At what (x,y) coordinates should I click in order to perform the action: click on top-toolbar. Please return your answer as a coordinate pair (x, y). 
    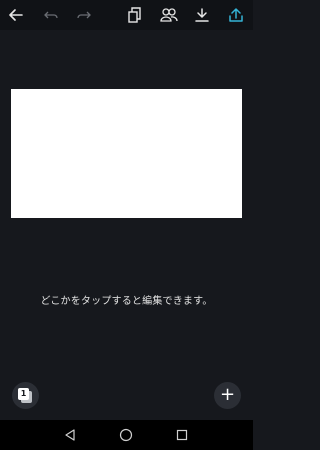
    Looking at the image, I should click on (126, 15).